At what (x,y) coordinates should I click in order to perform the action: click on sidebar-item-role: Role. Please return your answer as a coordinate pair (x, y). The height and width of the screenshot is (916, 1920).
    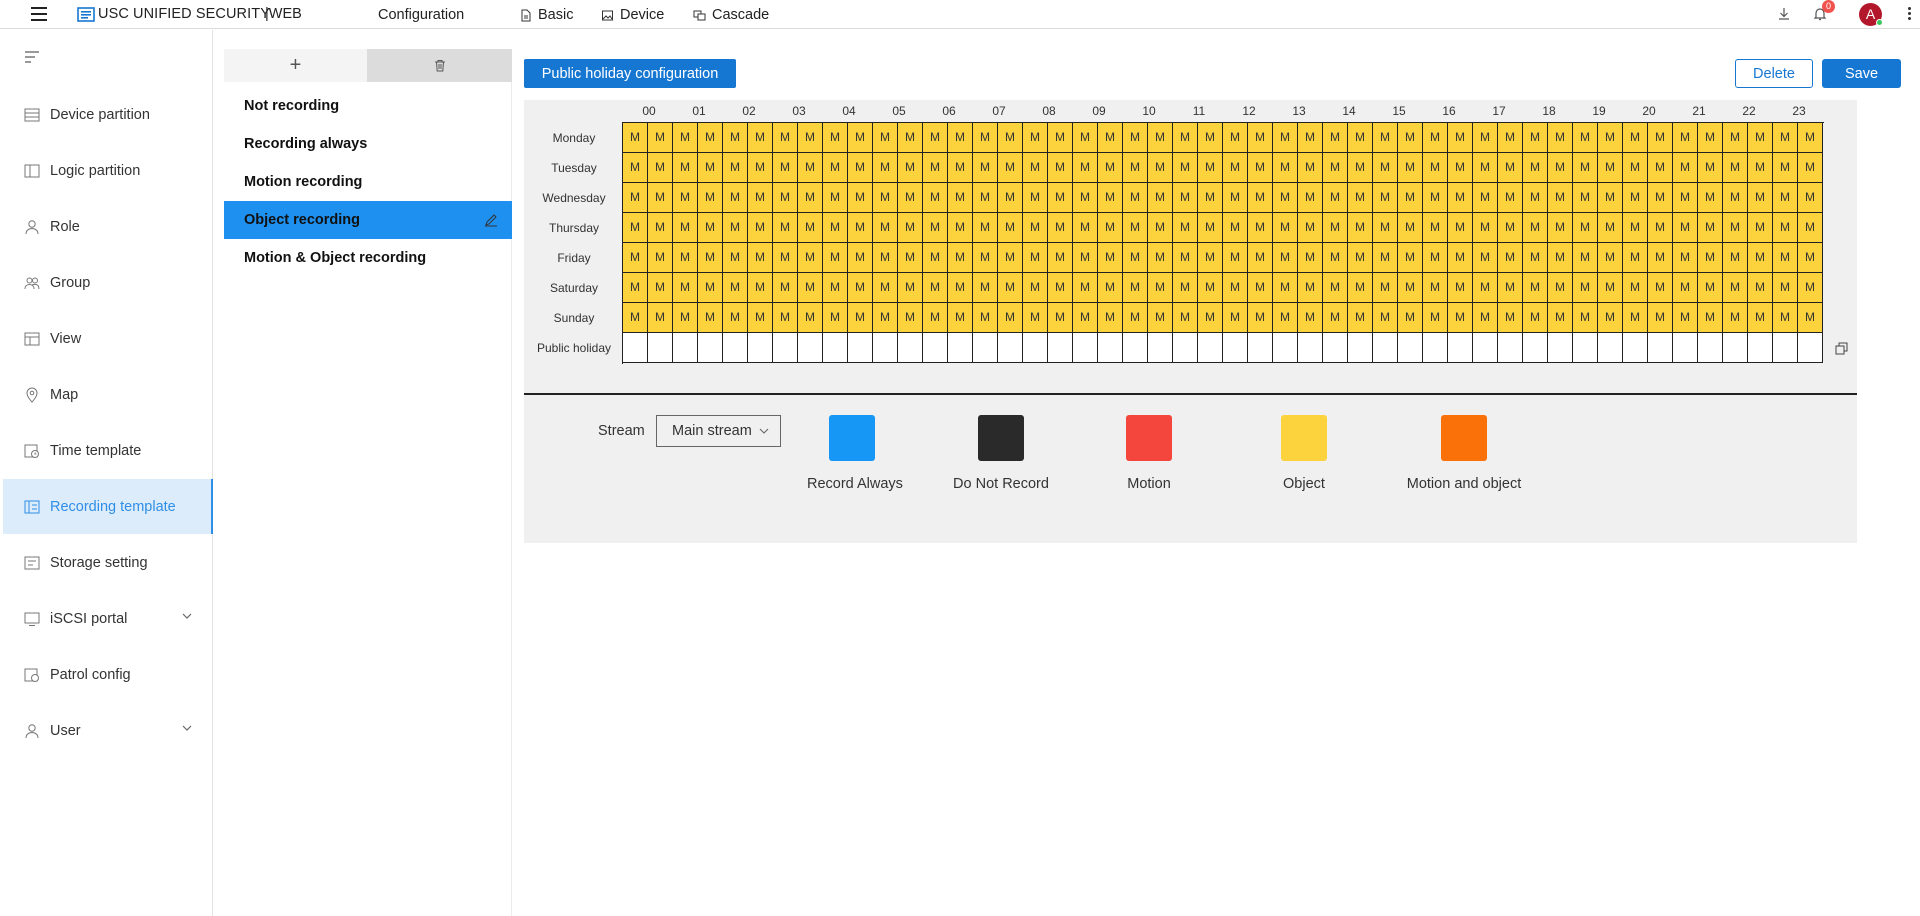
    Looking at the image, I should click on (106, 226).